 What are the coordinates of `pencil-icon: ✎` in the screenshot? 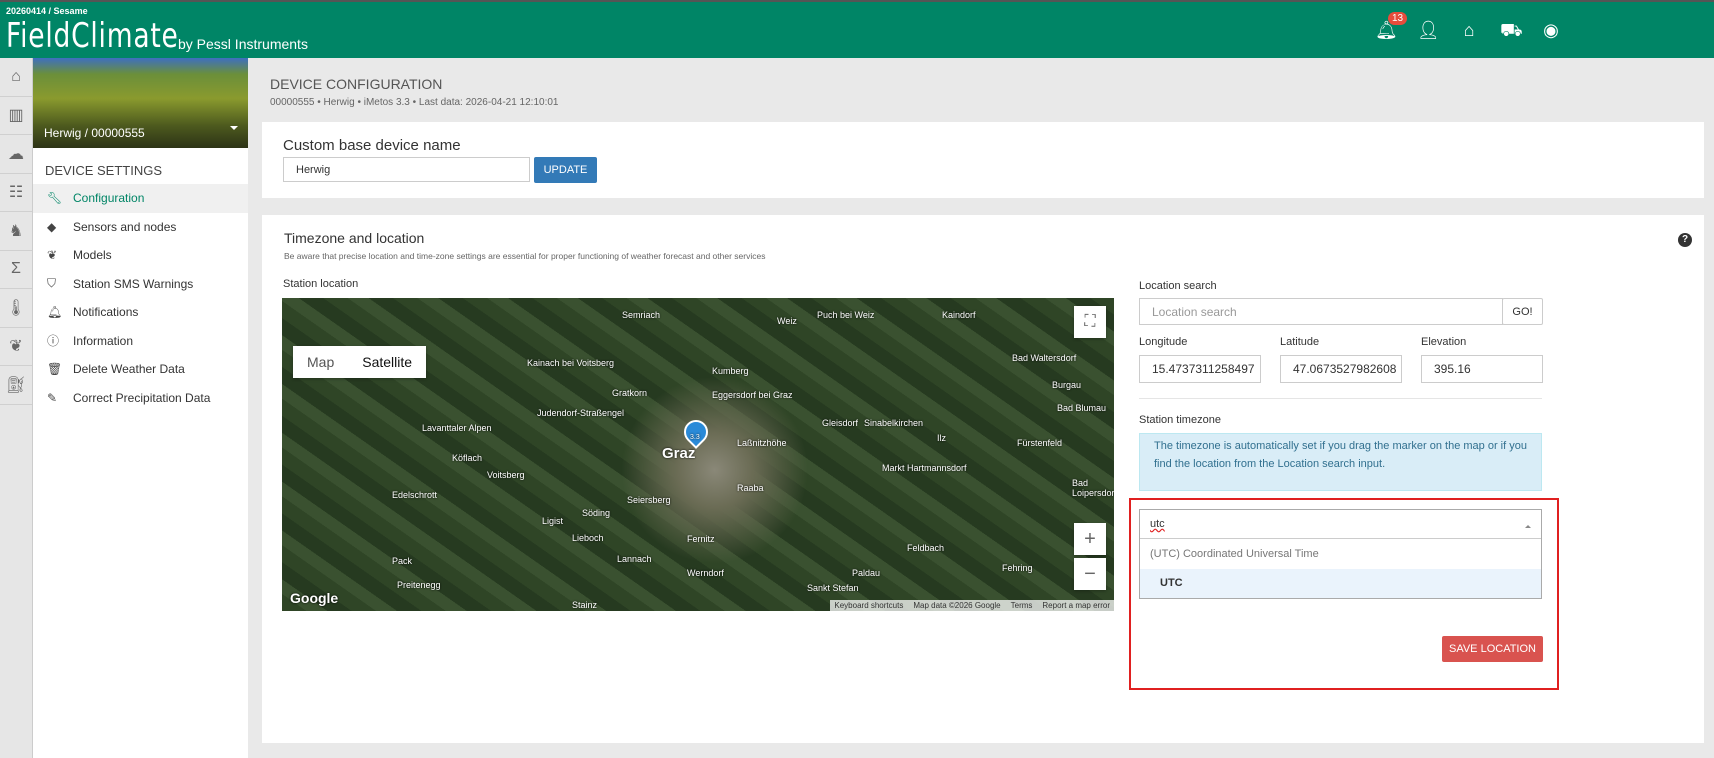 It's located at (52, 397).